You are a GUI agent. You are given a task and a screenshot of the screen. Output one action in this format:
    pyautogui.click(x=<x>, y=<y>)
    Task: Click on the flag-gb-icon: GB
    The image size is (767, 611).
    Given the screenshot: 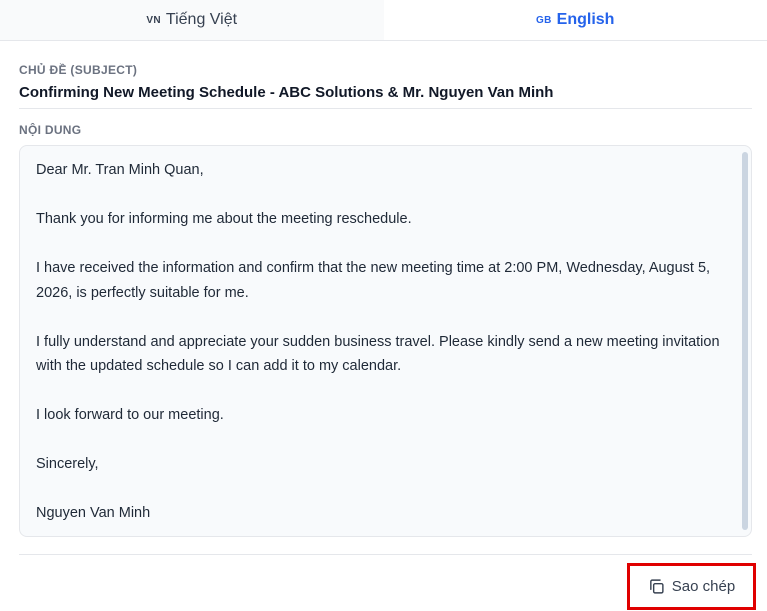 What is the action you would take?
    pyautogui.click(x=544, y=20)
    